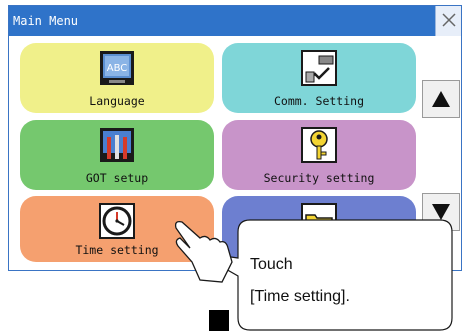 The width and height of the screenshot is (462, 331). What do you see at coordinates (219, 320) in the screenshot?
I see `marker-square` at bounding box center [219, 320].